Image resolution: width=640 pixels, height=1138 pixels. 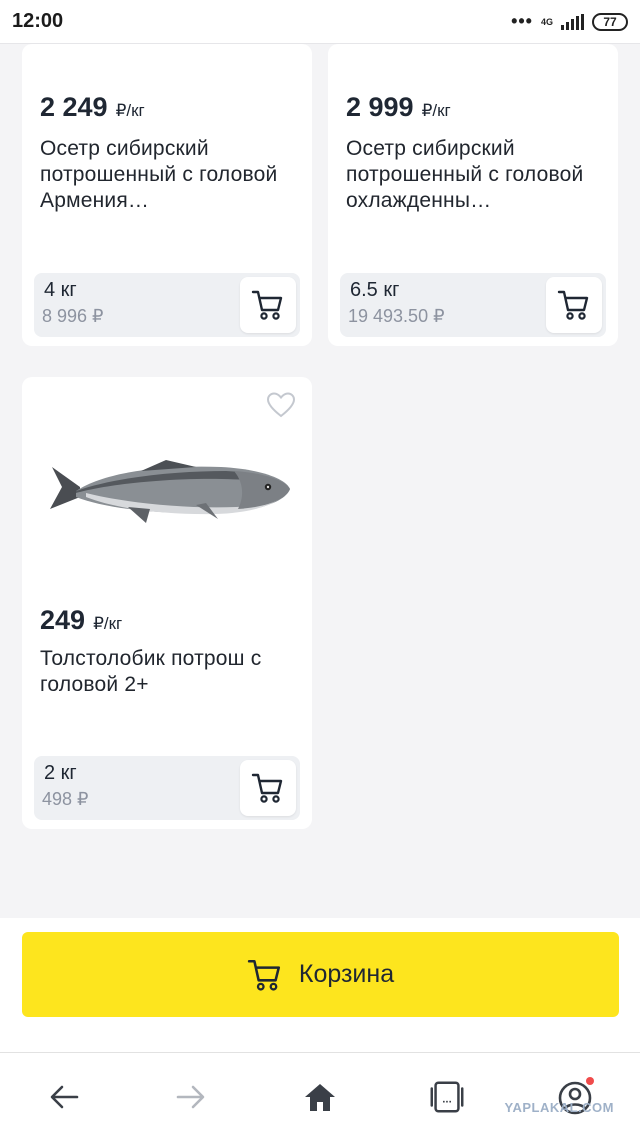 What do you see at coordinates (63, 620) in the screenshot?
I see `product-price: 249` at bounding box center [63, 620].